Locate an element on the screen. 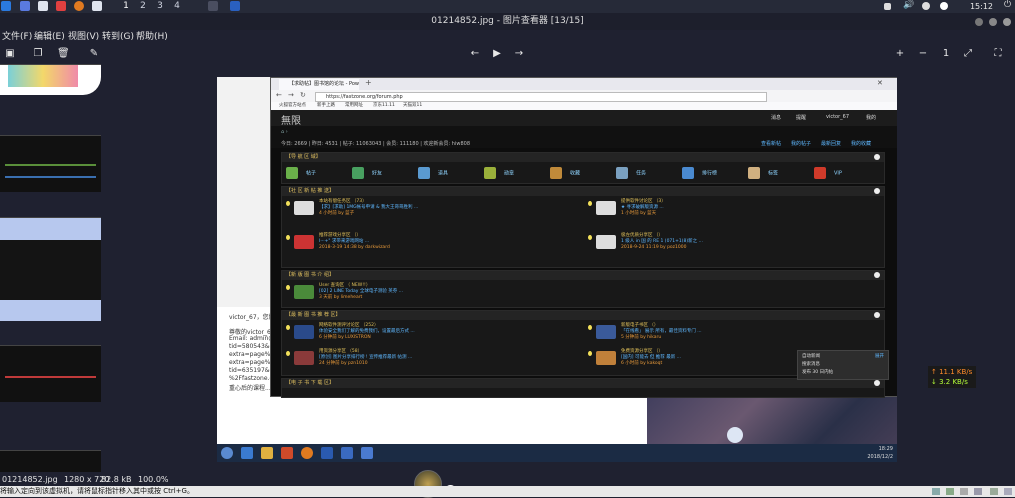  workspace-3: 3 is located at coordinates (160, 6).